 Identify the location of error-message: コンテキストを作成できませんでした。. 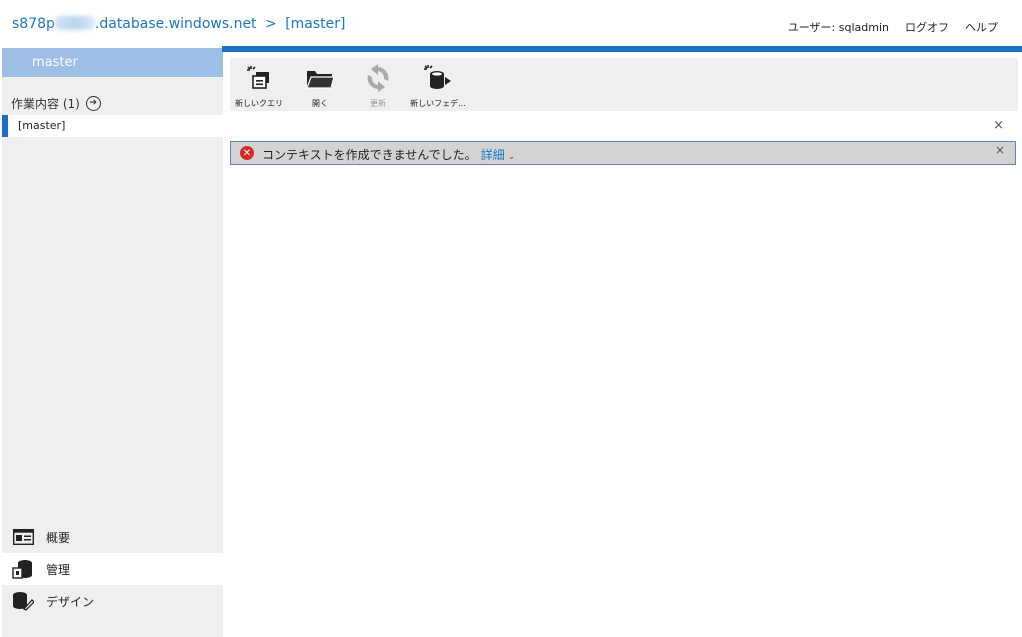
(369, 155).